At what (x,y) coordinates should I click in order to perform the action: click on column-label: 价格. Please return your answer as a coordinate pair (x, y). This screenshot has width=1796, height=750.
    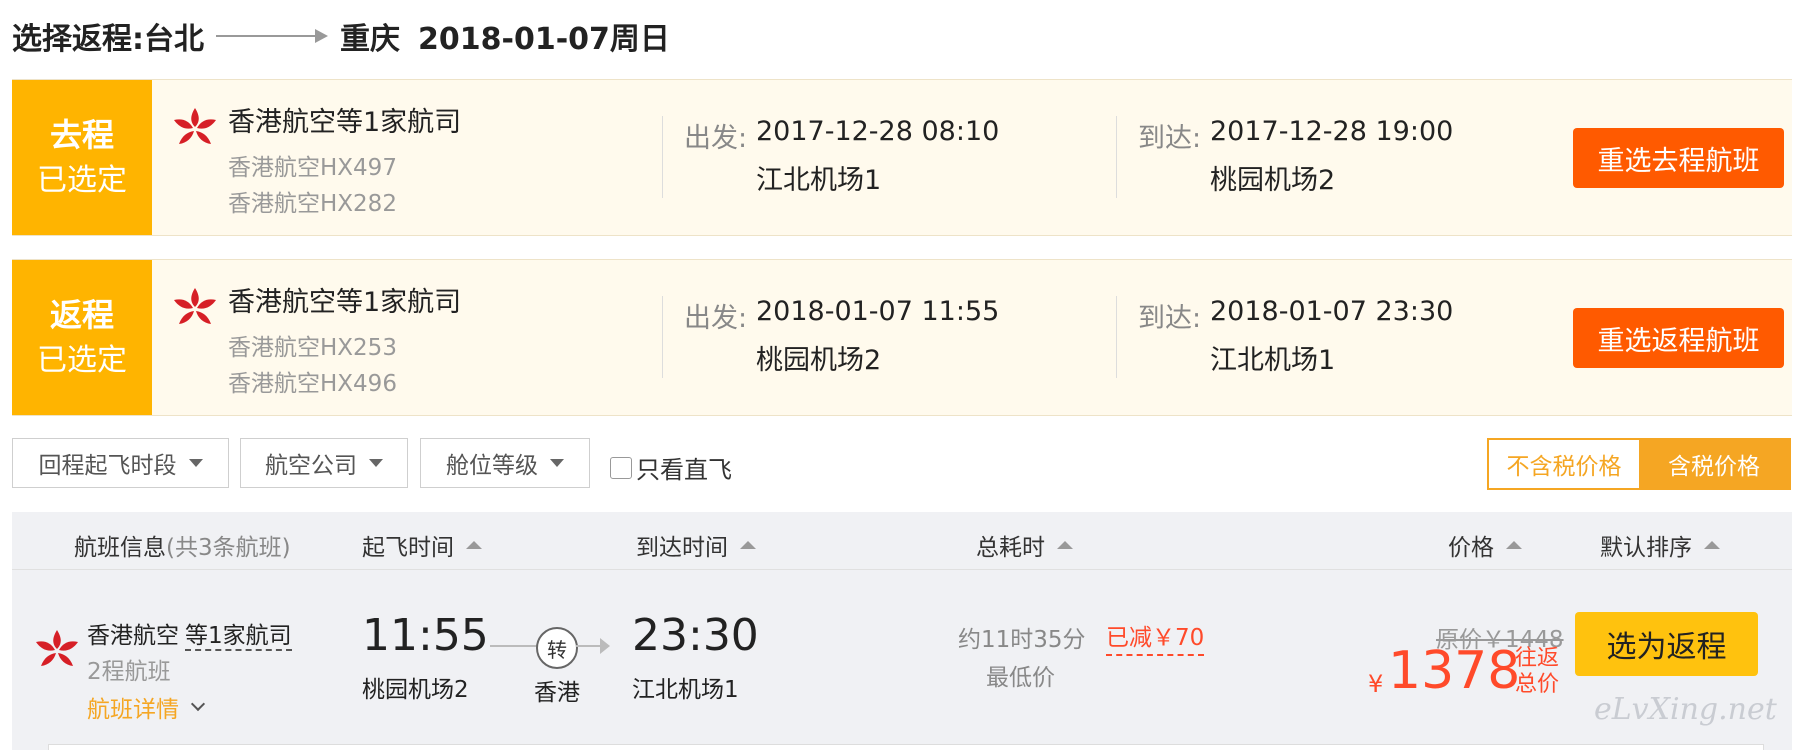
    Looking at the image, I should click on (1471, 548).